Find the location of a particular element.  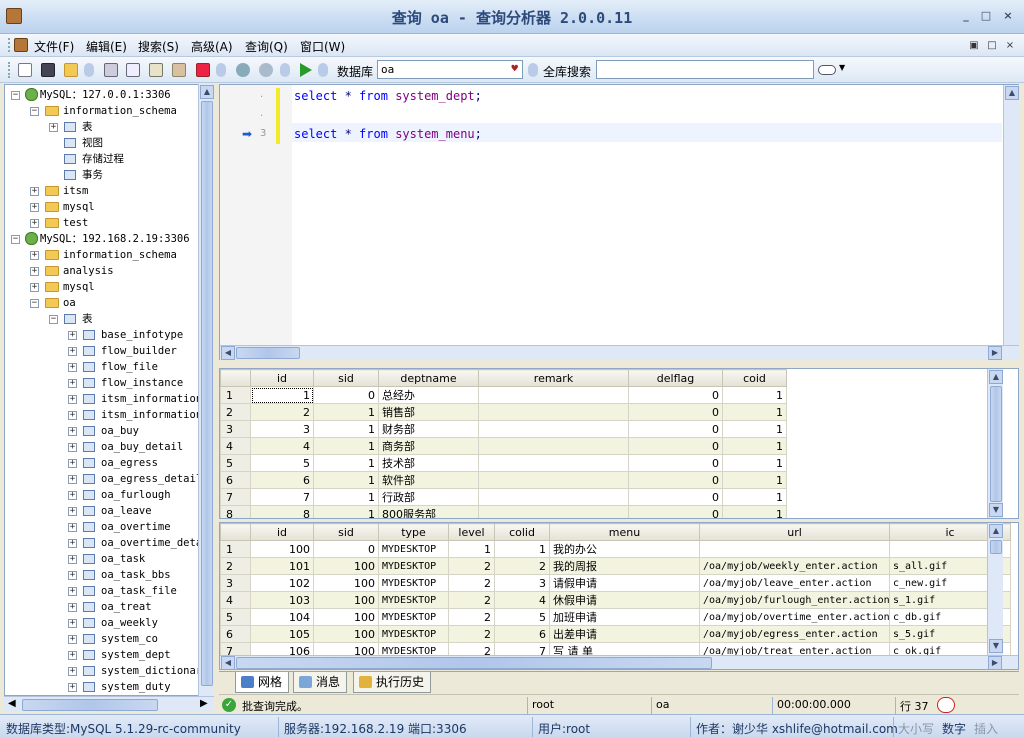

table-cell: 请假申请 is located at coordinates (624, 583).